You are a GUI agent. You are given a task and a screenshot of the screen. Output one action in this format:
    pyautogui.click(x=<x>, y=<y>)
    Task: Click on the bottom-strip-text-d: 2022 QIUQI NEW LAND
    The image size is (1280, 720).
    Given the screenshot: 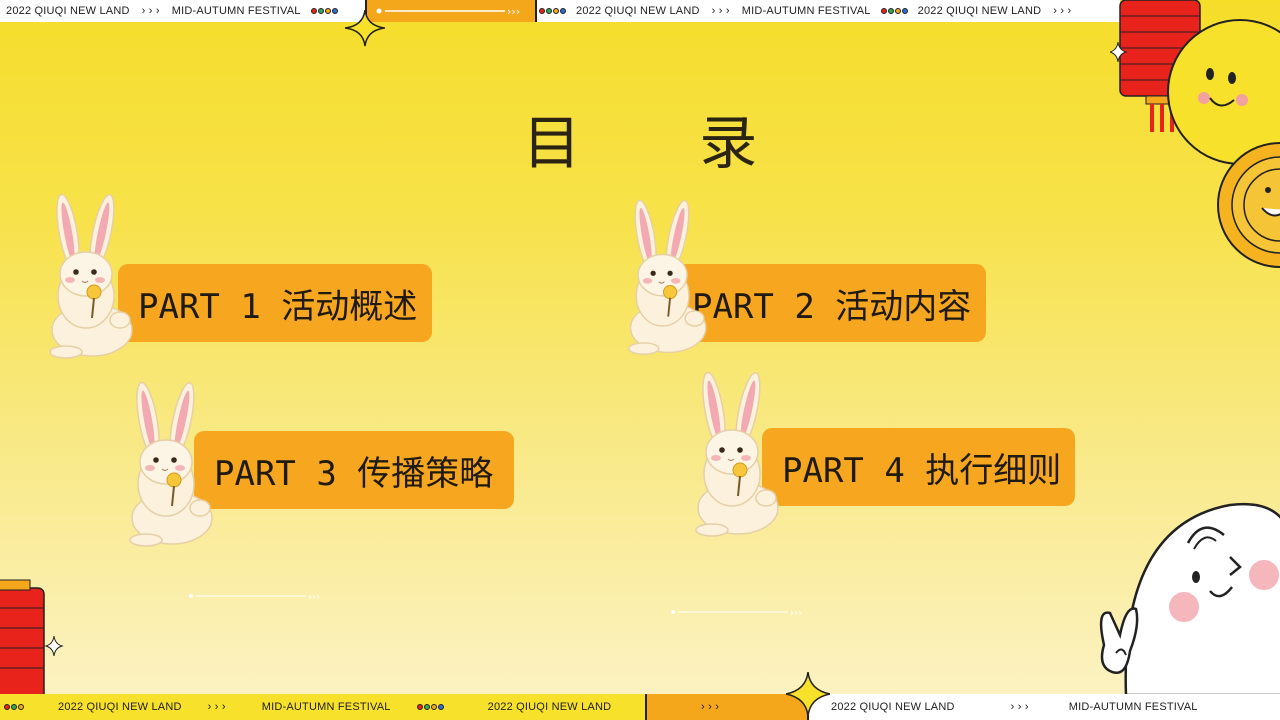 What is the action you would take?
    pyautogui.click(x=893, y=707)
    